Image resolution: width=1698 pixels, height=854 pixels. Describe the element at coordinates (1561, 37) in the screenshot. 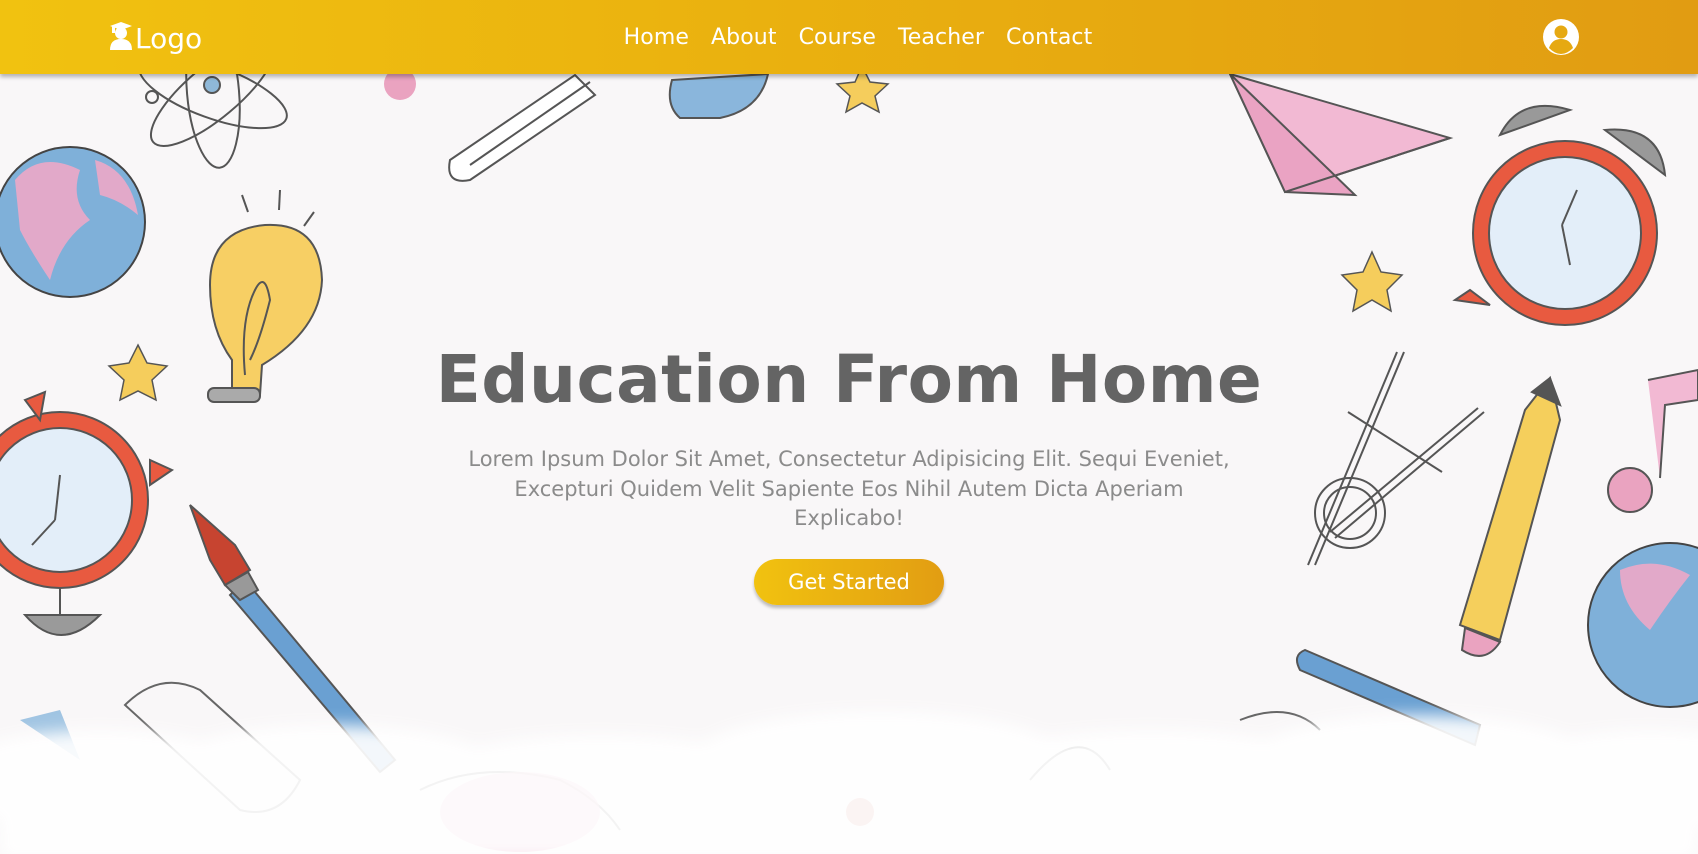

I see `user-circle-icon` at that location.